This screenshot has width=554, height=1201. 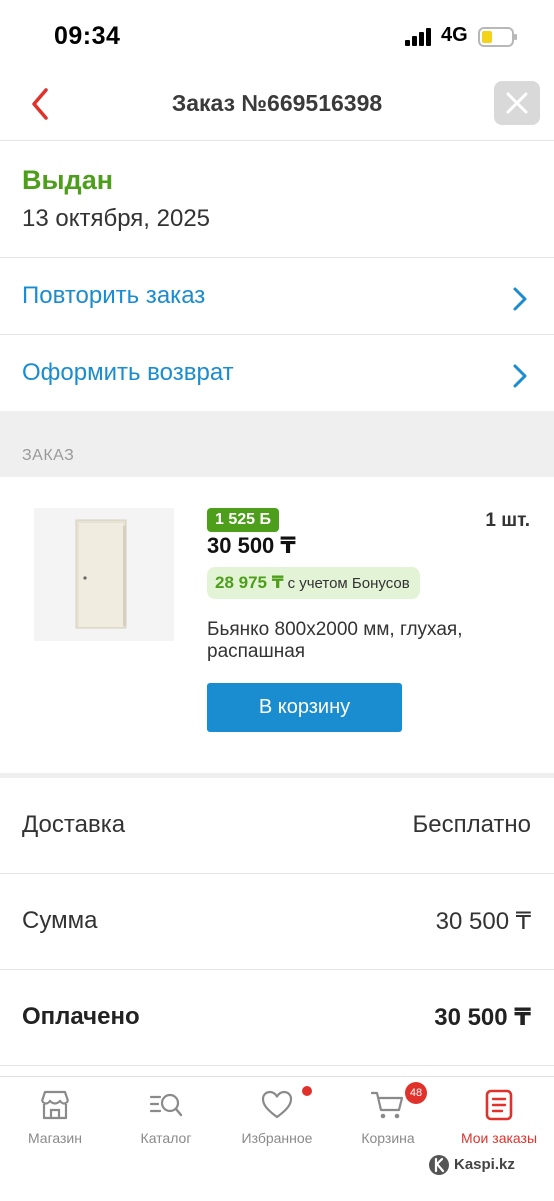 I want to click on signal-icon, so click(x=418, y=37).